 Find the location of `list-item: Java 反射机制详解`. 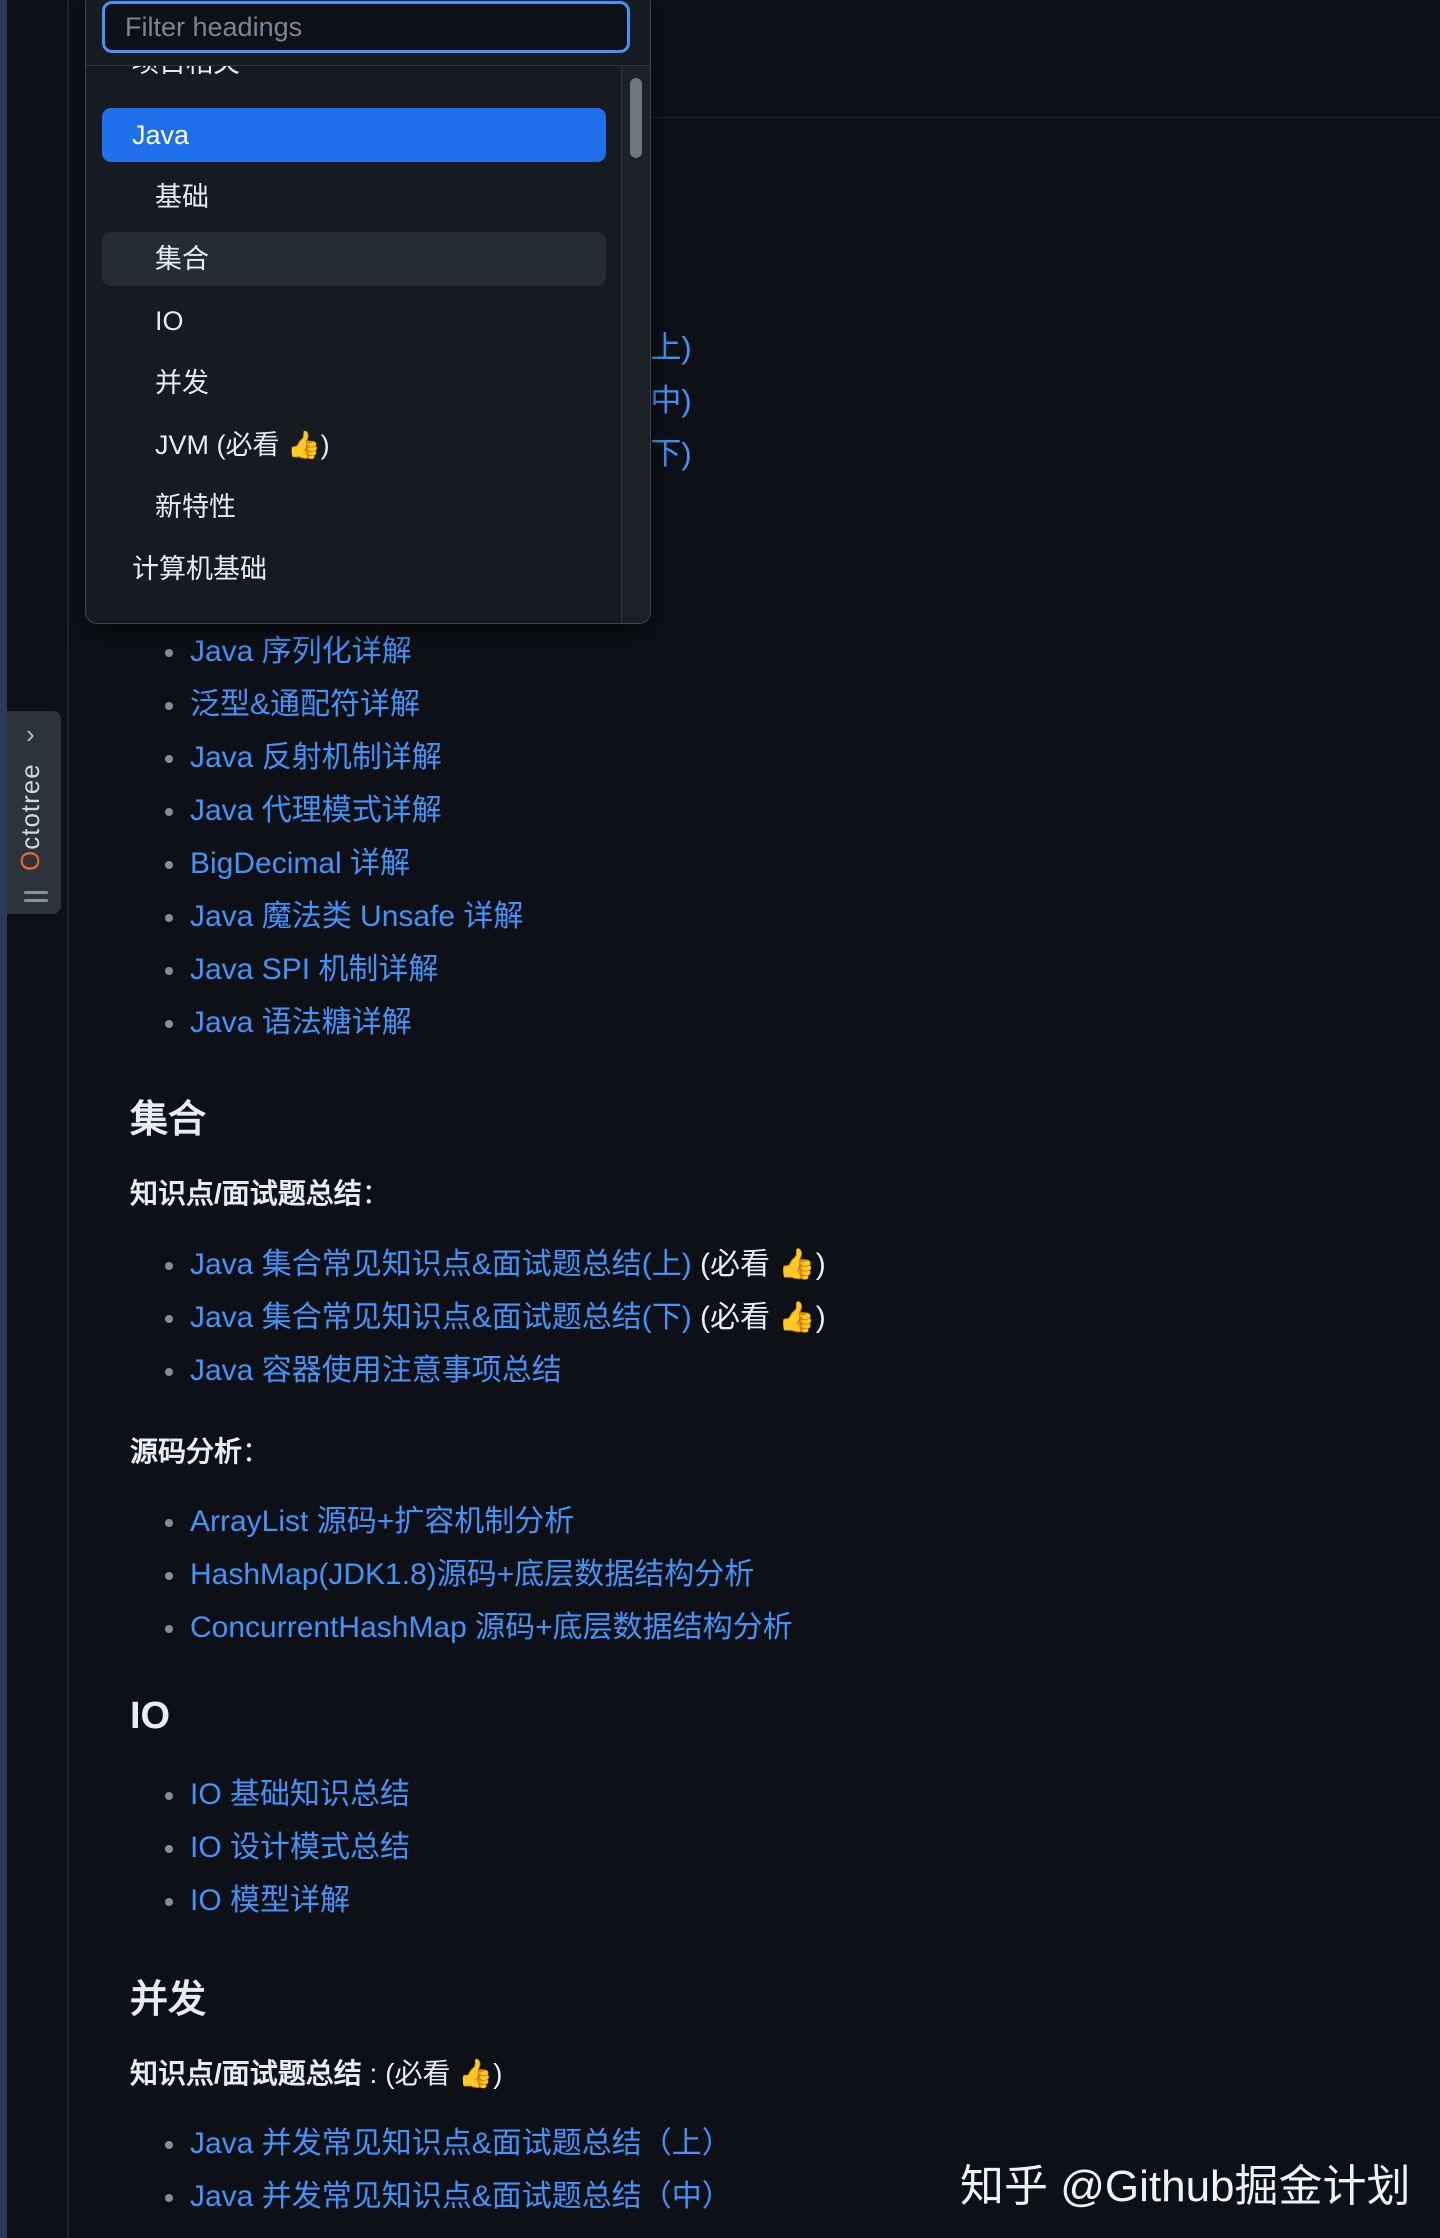

list-item: Java 反射机制详解 is located at coordinates (326, 757).